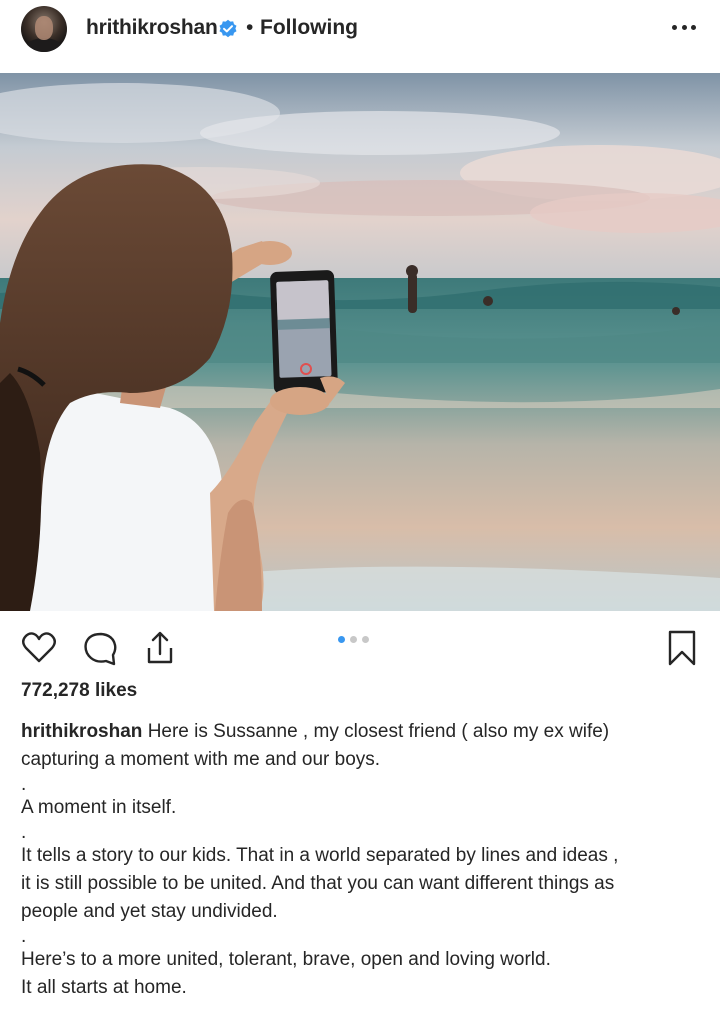 Image resolution: width=720 pixels, height=1025 pixels. Describe the element at coordinates (99, 807) in the screenshot. I see `caption-line: A moment in itself.` at that location.